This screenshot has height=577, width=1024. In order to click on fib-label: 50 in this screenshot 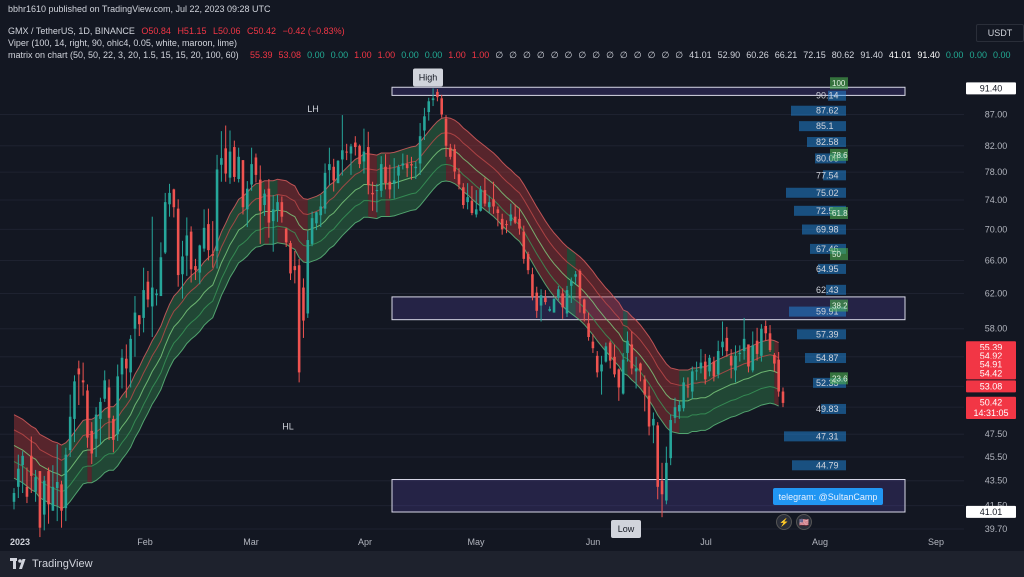, I will do `click(836, 254)`.